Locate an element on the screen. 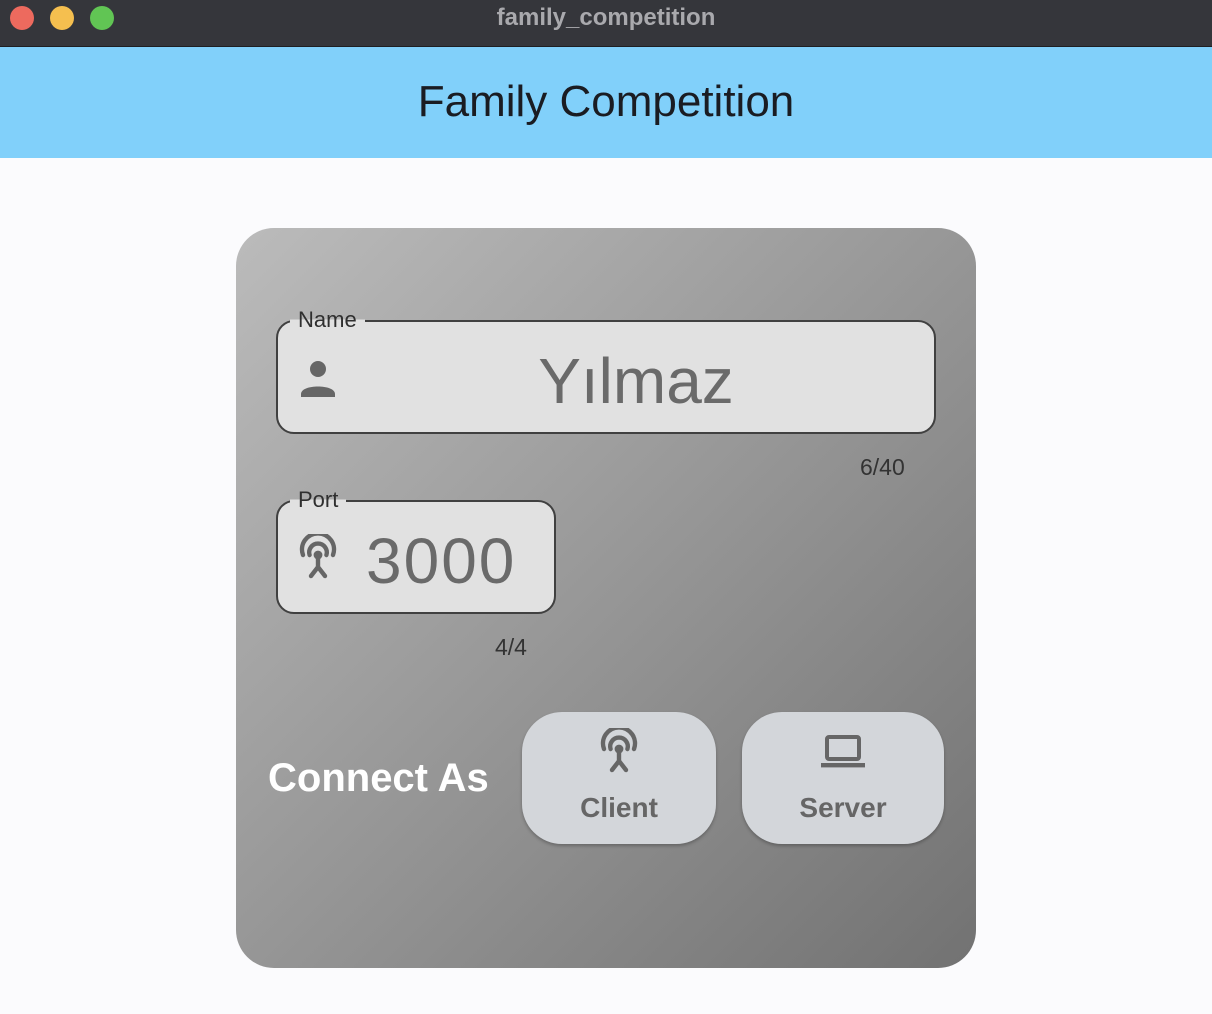  client-button: Client is located at coordinates (619, 778).